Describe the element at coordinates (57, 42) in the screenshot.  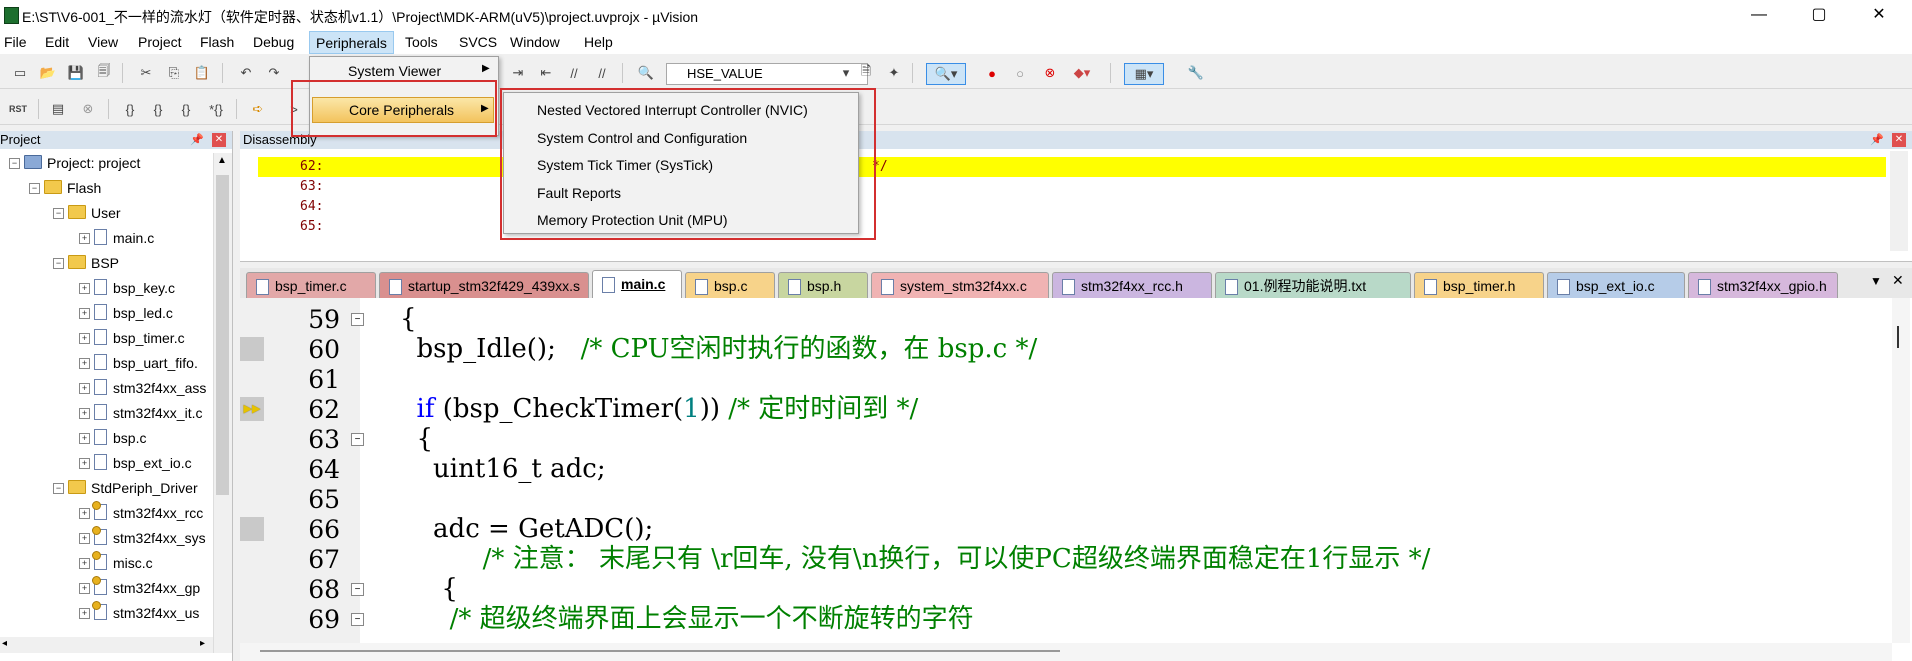
I see `menu-edit: Edit` at that location.